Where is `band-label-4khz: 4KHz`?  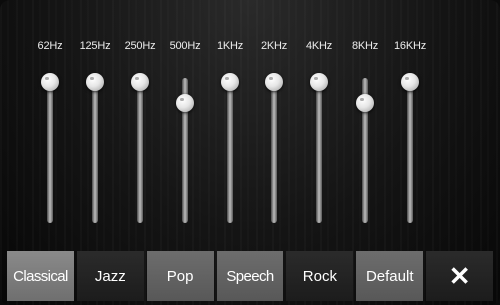 band-label-4khz: 4KHz is located at coordinates (319, 46).